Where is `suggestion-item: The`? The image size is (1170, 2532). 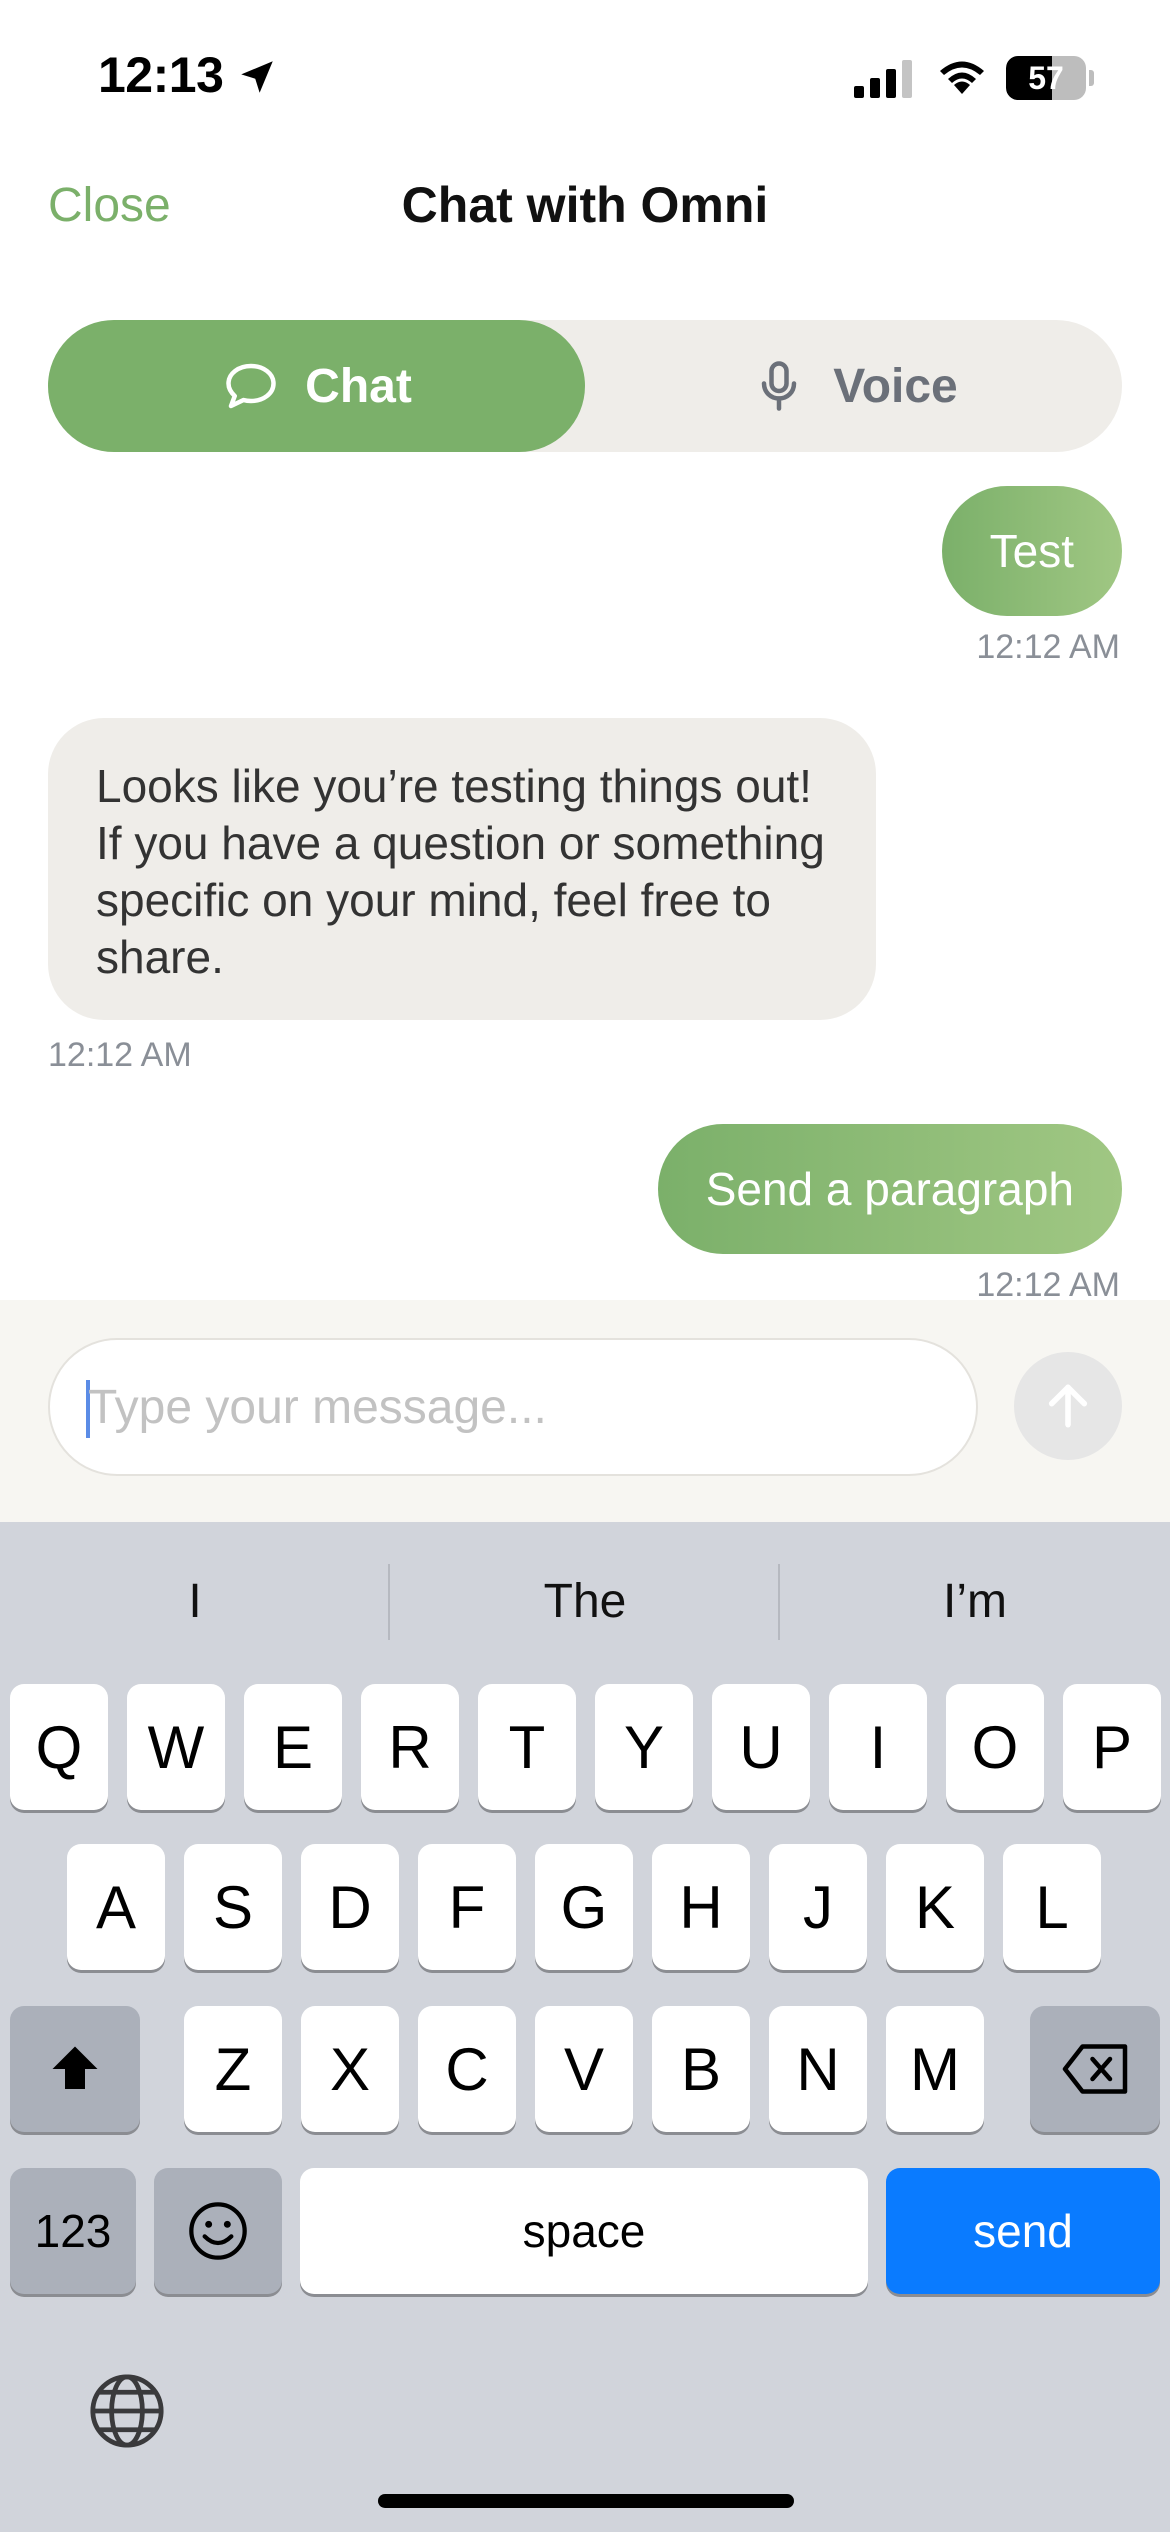
suggestion-item: The is located at coordinates (585, 1602).